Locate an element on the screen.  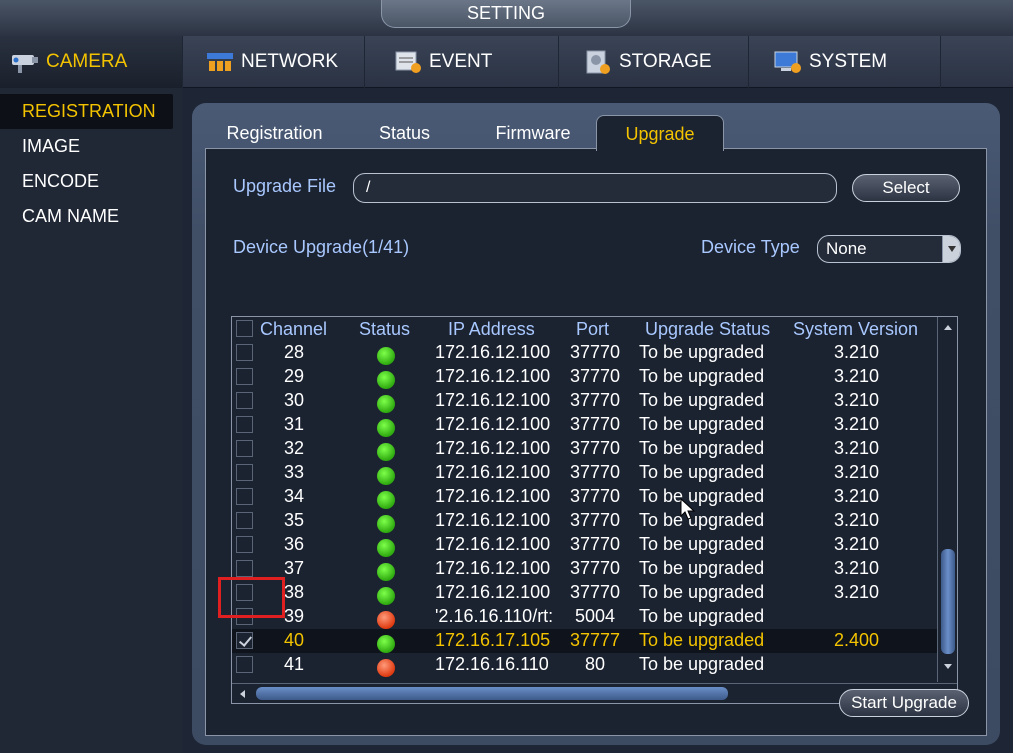
tab-label: CAMERA is located at coordinates (87, 61).